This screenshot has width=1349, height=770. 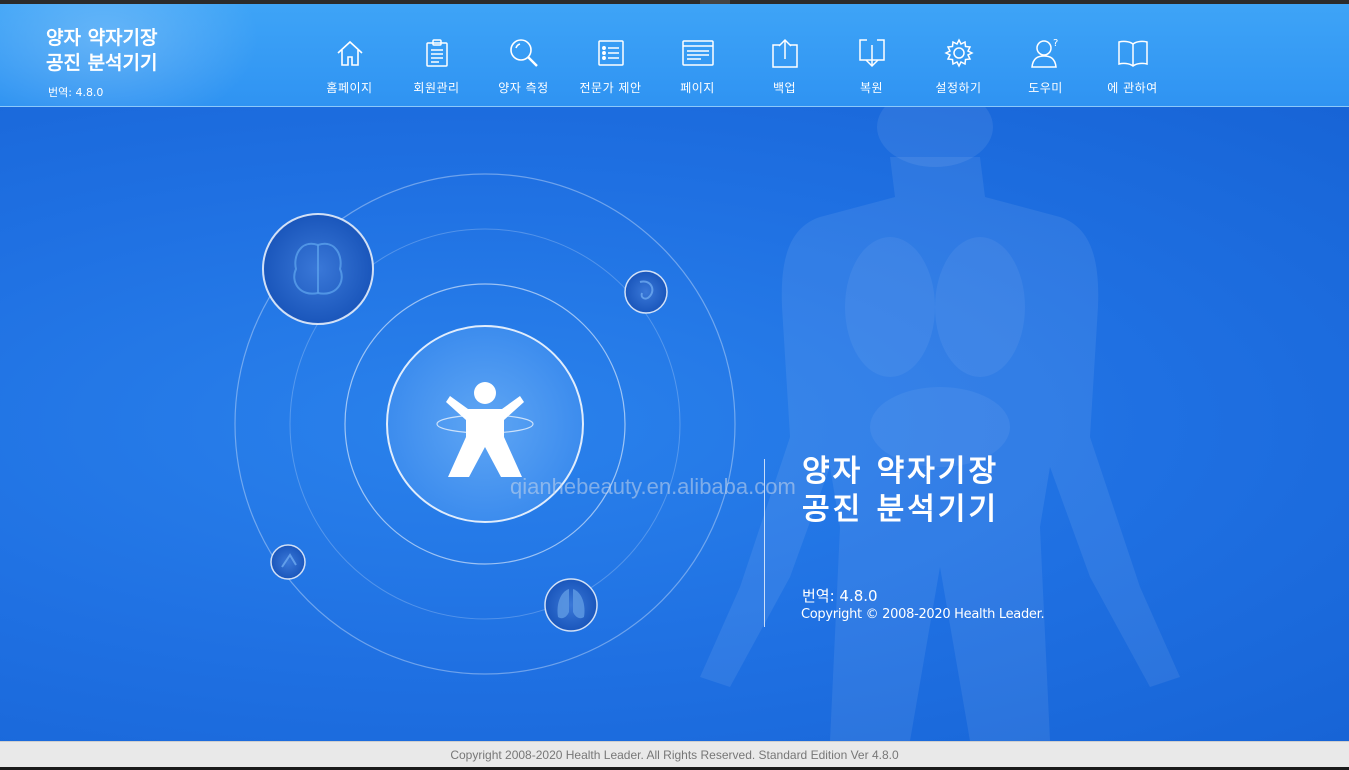 I want to click on welcome-title: 양자 약자기장 공진 분석기기, so click(x=900, y=491).